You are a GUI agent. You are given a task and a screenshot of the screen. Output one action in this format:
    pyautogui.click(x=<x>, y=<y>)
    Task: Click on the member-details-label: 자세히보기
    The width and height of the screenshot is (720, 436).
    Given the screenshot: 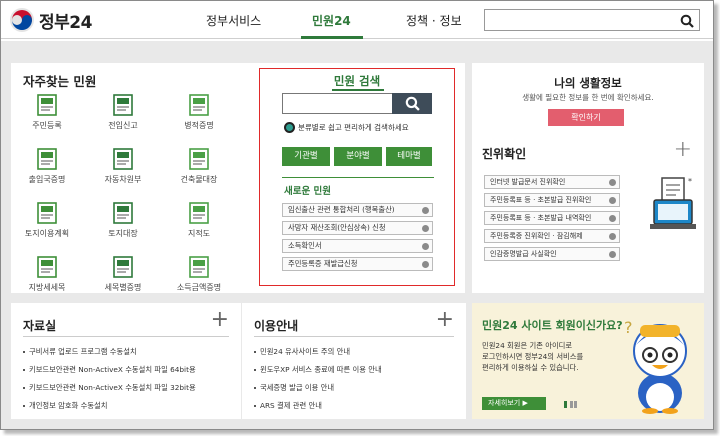 What is the action you would take?
    pyautogui.click(x=504, y=403)
    